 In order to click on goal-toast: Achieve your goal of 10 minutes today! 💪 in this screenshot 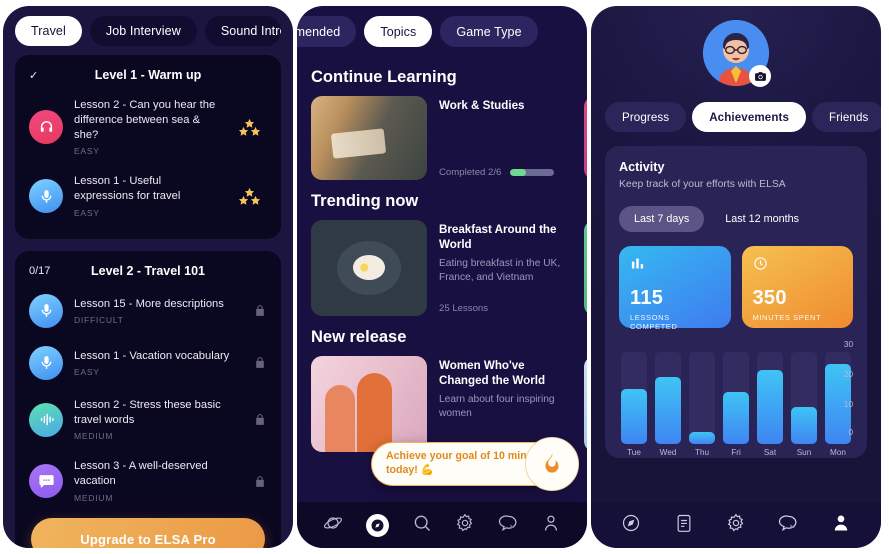, I will do `click(475, 464)`.